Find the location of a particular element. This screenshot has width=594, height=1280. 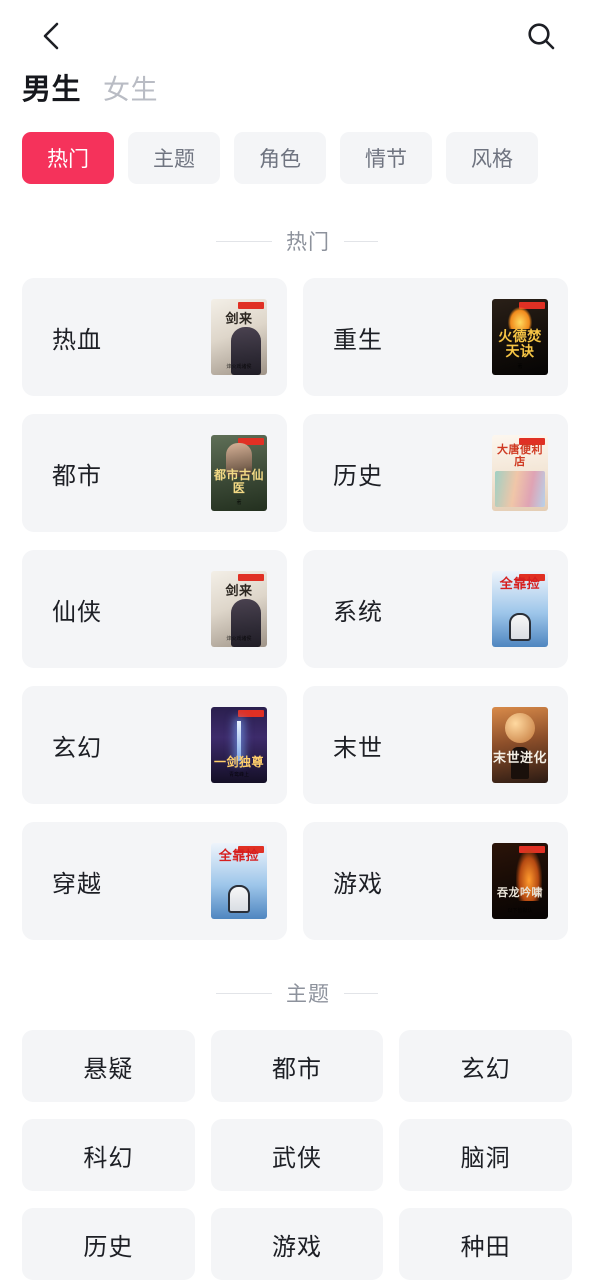

book-cover-thumbnail: 火德焚天诀 著 is located at coordinates (520, 337).